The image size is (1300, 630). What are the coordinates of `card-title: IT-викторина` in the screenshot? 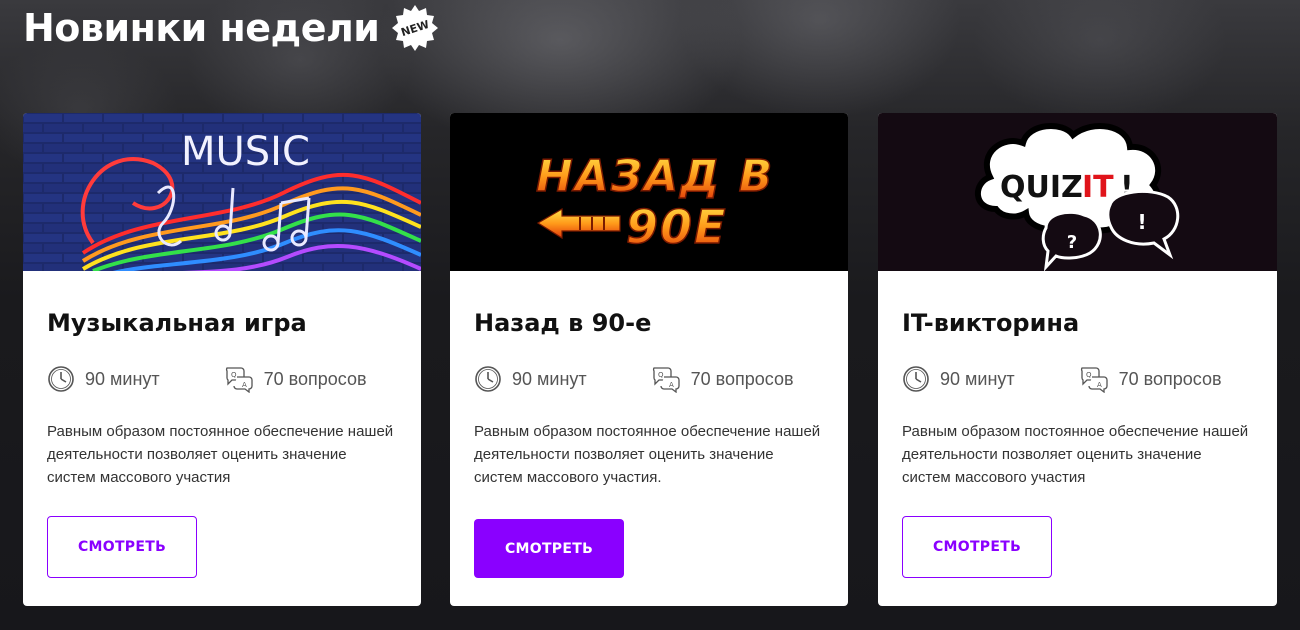 It's located at (991, 323).